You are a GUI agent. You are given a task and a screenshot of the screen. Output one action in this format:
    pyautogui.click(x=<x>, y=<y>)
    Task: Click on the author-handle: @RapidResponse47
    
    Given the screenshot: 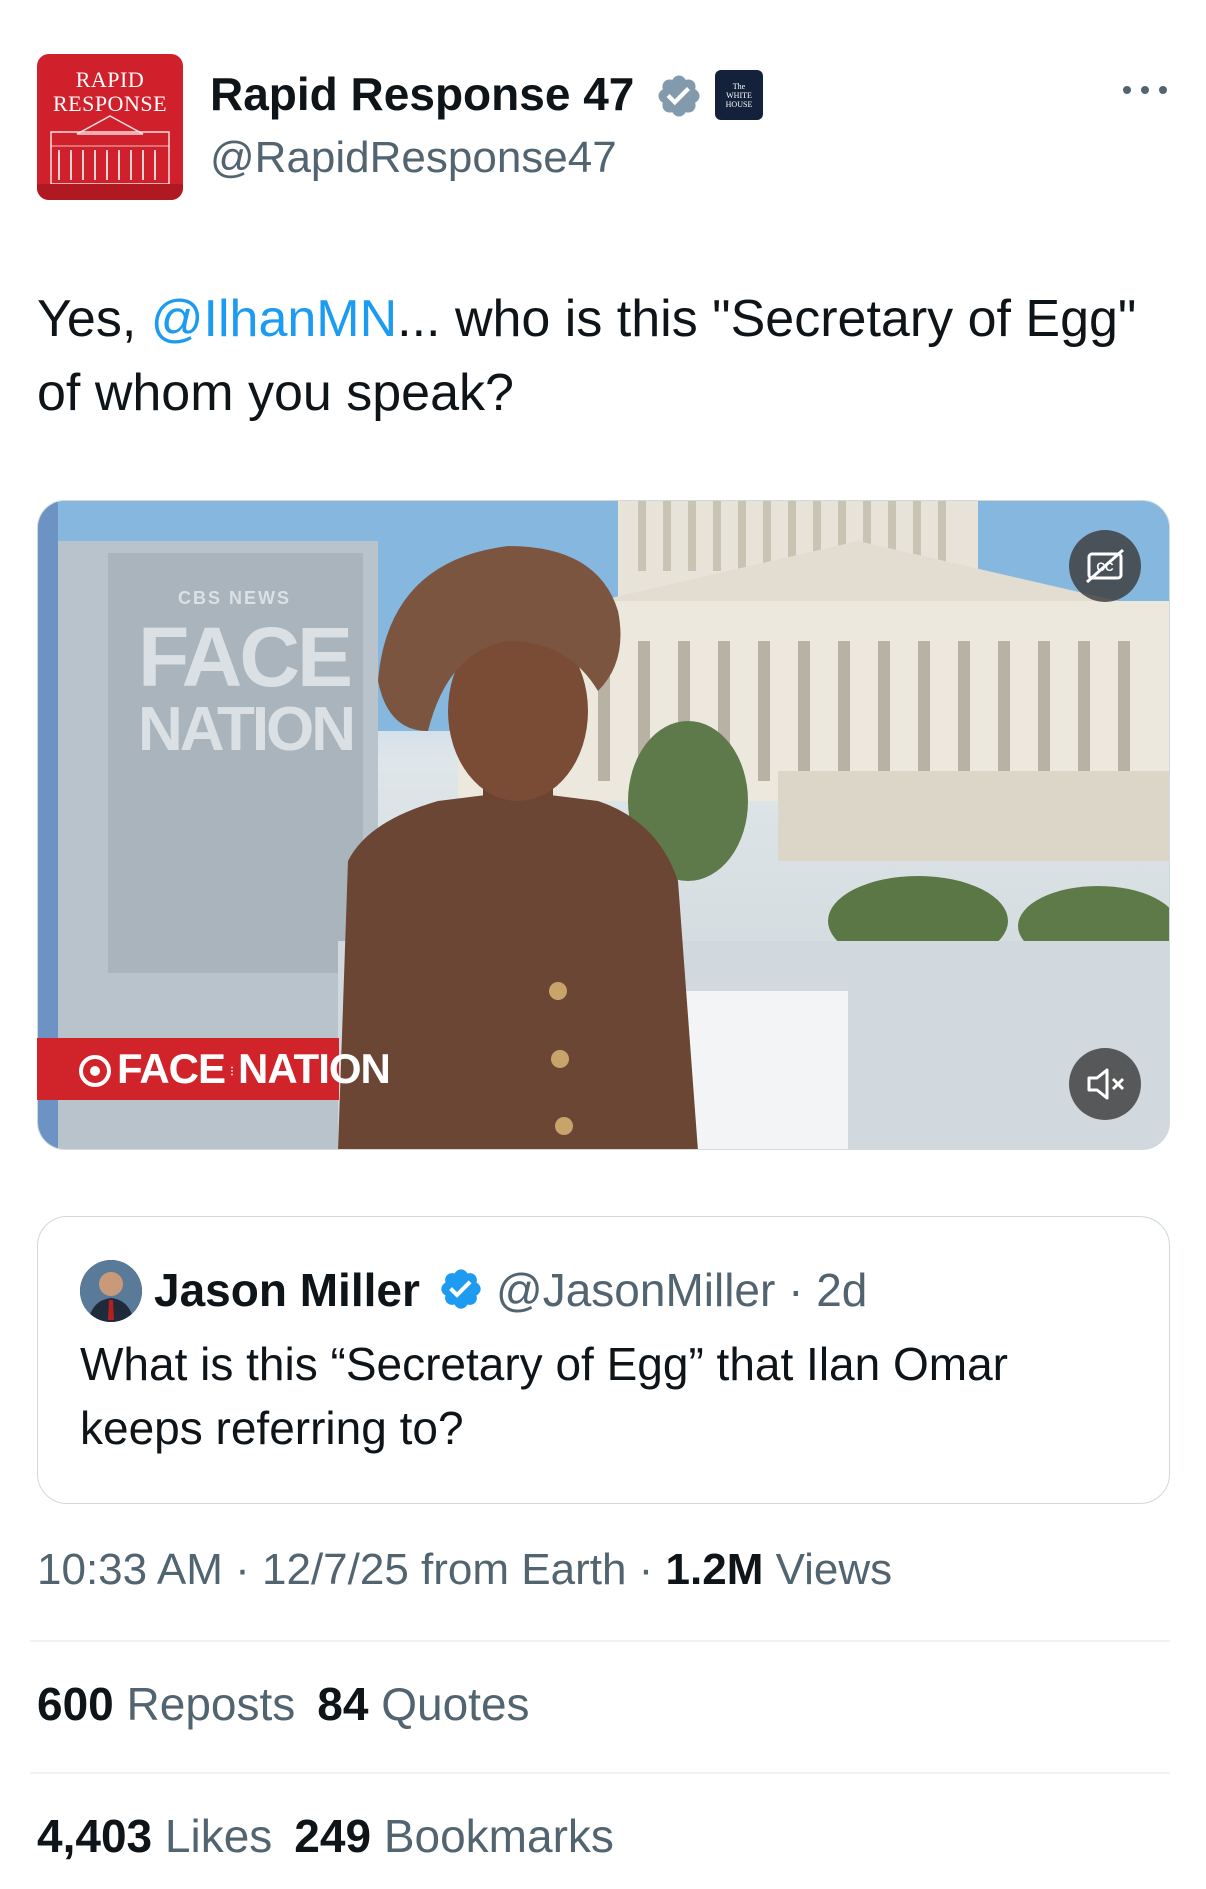 What is the action you would take?
    pyautogui.click(x=413, y=158)
    